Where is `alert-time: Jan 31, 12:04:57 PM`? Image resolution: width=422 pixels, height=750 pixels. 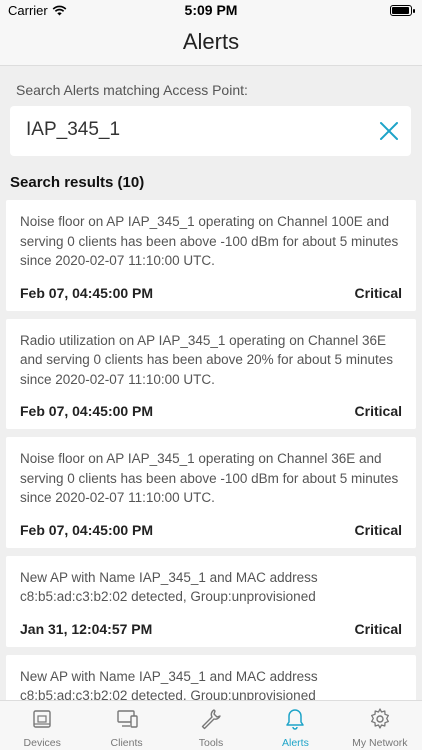 alert-time: Jan 31, 12:04:57 PM is located at coordinates (86, 628).